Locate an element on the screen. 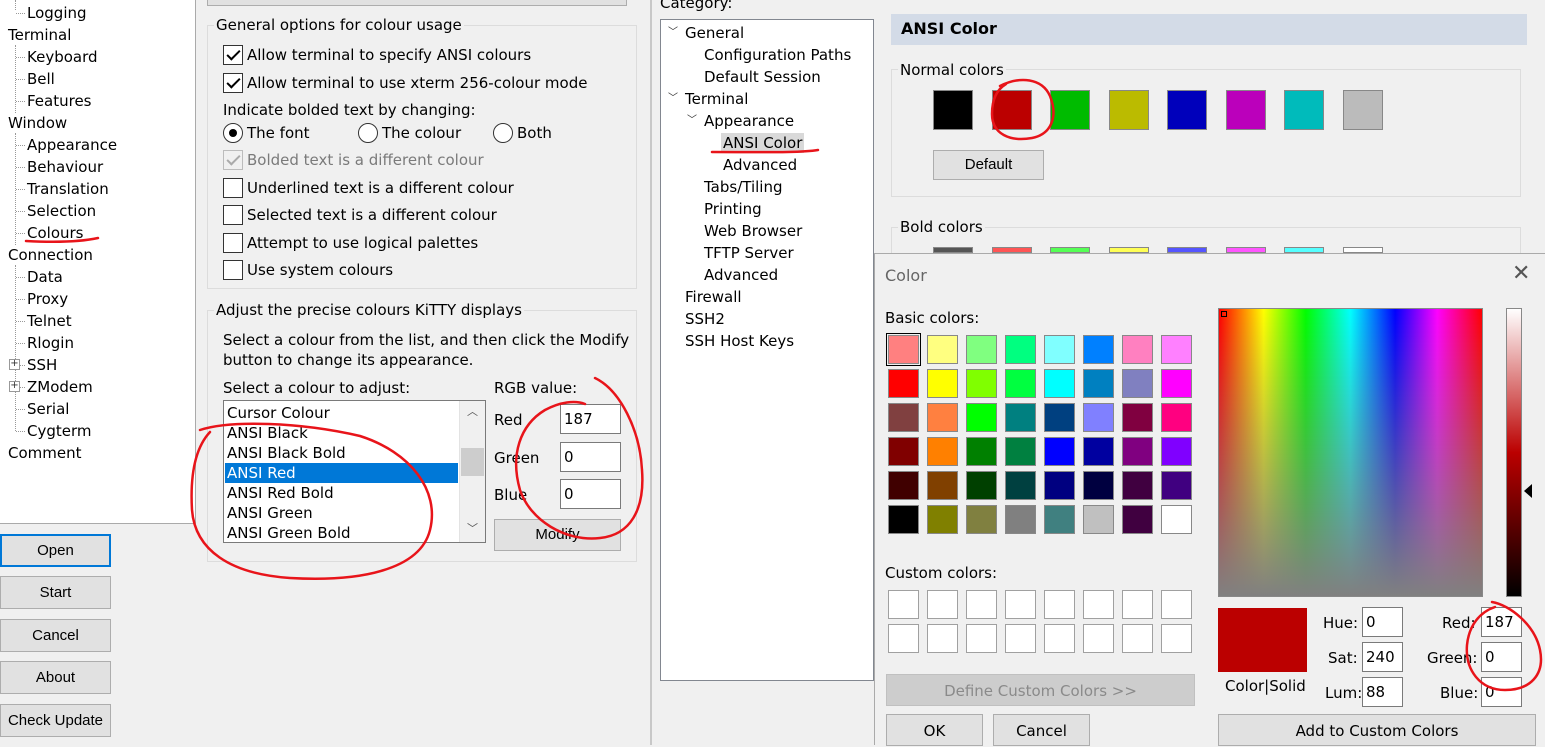  scroll-up-icon: ︿ is located at coordinates (472, 412).